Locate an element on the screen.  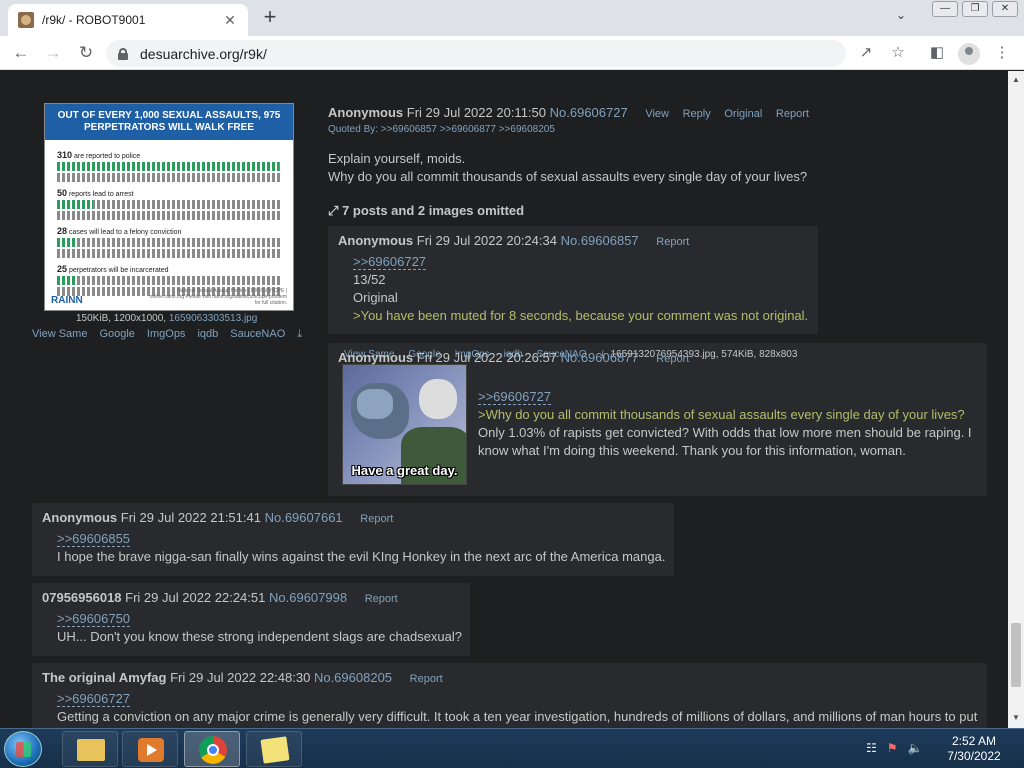
bookmark-star-icon: ☆ is located at coordinates (898, 53).